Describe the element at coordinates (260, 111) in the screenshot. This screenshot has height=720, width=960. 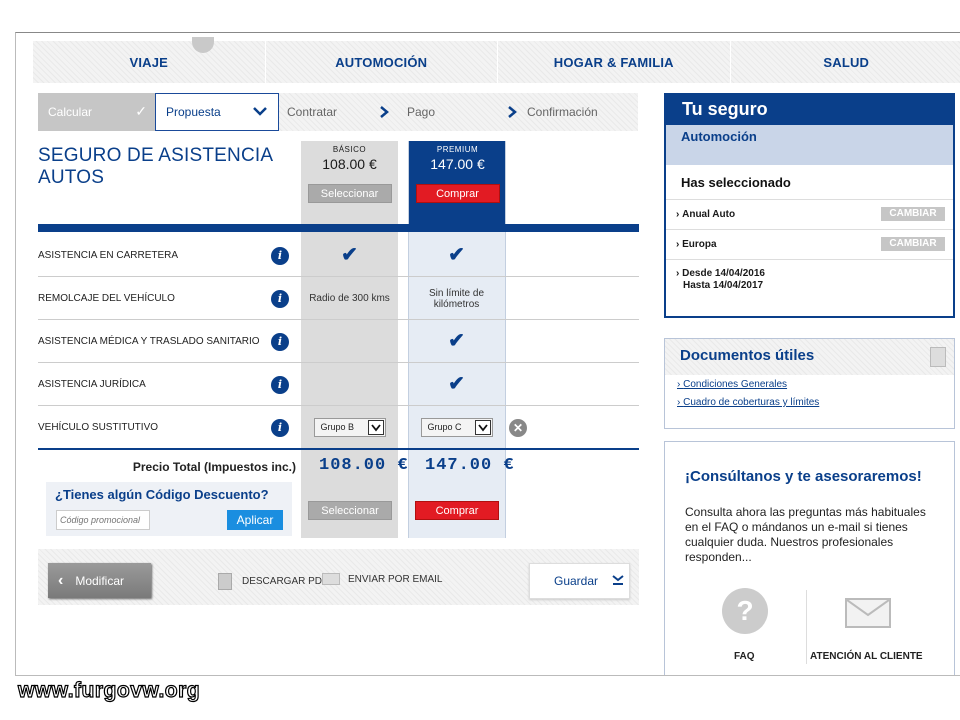
I see `chevron-down-icon` at that location.